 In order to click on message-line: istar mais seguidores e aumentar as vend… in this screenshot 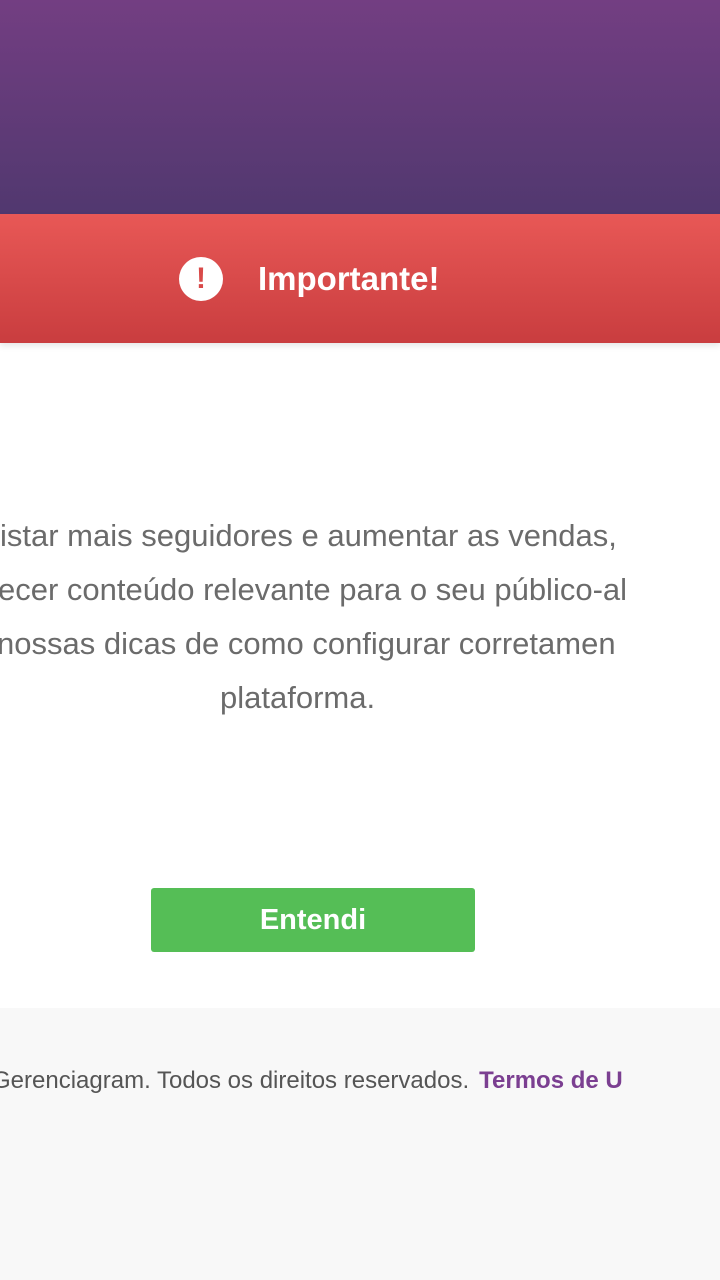, I will do `click(308, 535)`.